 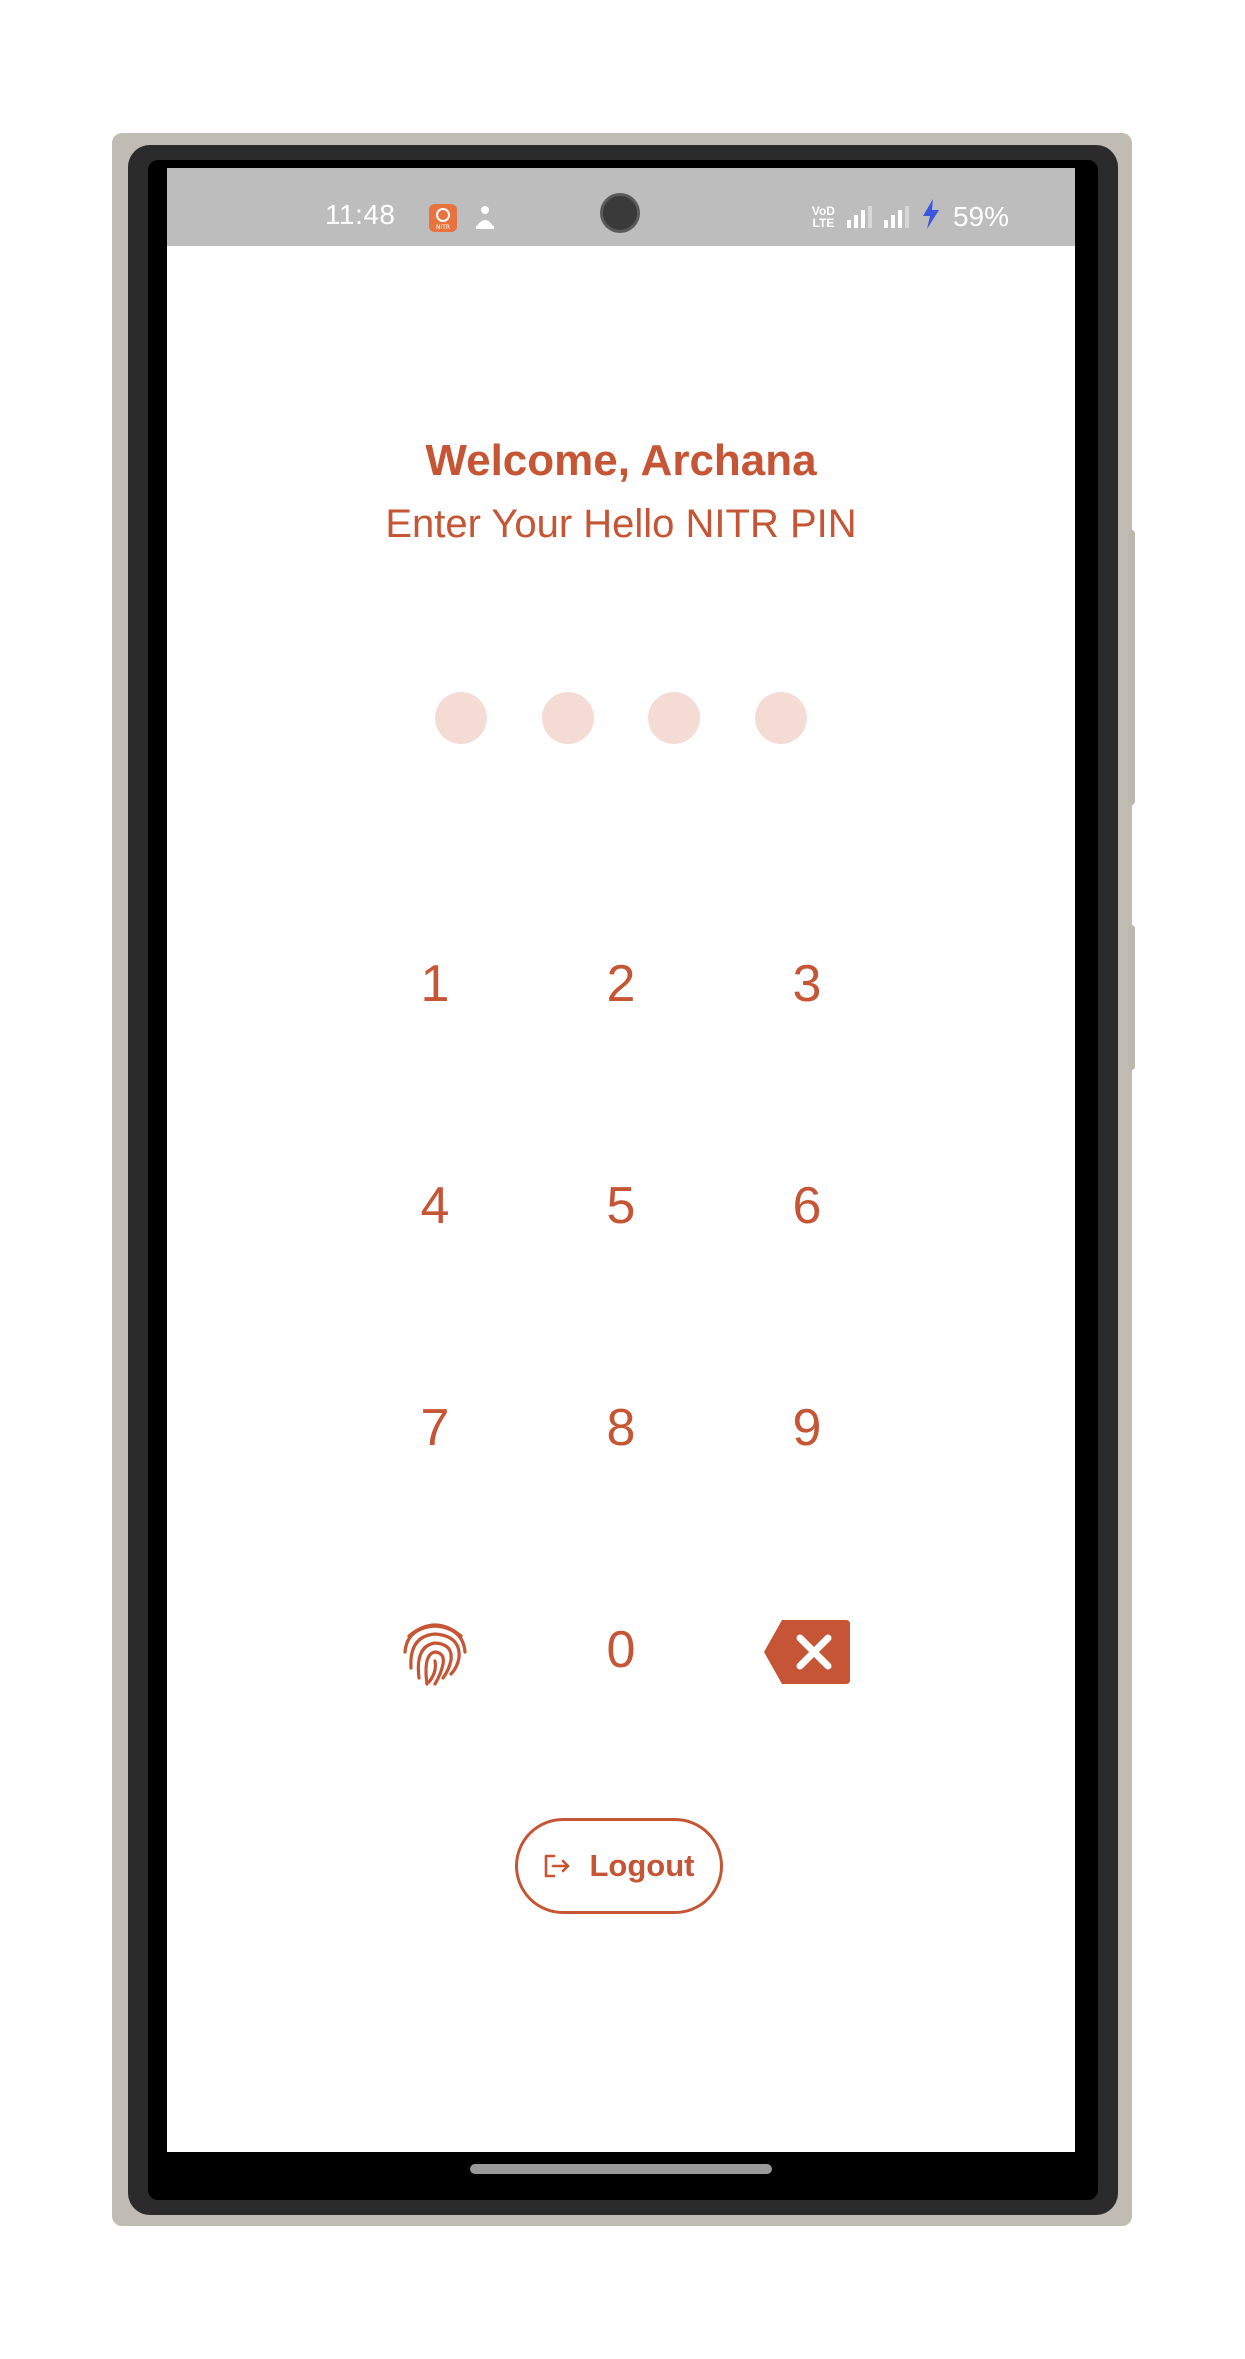 What do you see at coordinates (435, 1065) in the screenshot?
I see `key-1: 1` at bounding box center [435, 1065].